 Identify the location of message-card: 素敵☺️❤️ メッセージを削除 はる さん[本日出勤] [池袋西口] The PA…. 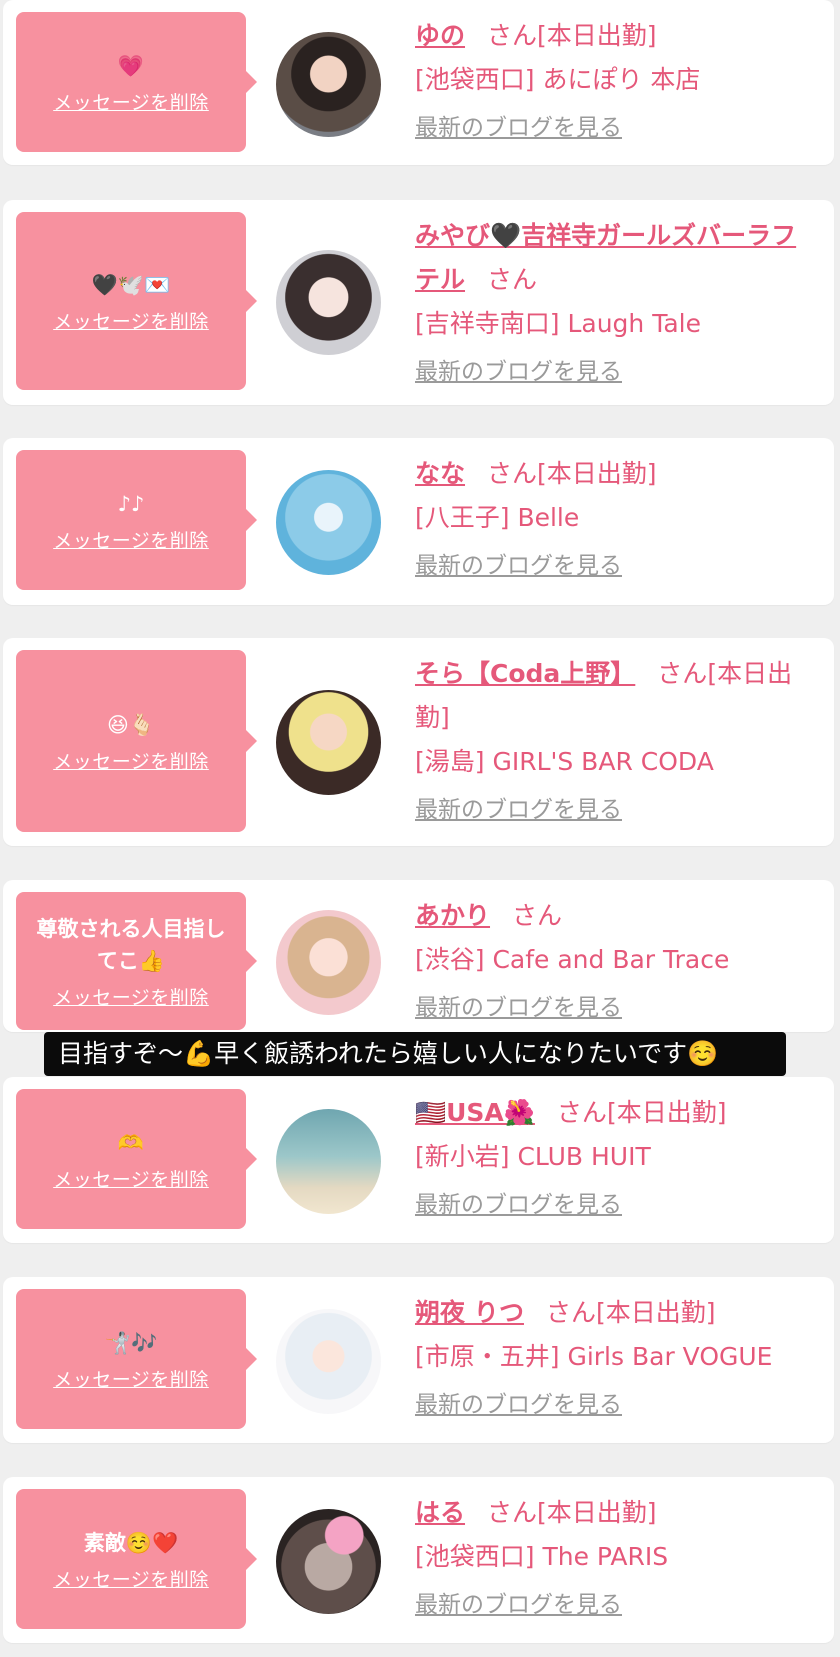
(418, 1560).